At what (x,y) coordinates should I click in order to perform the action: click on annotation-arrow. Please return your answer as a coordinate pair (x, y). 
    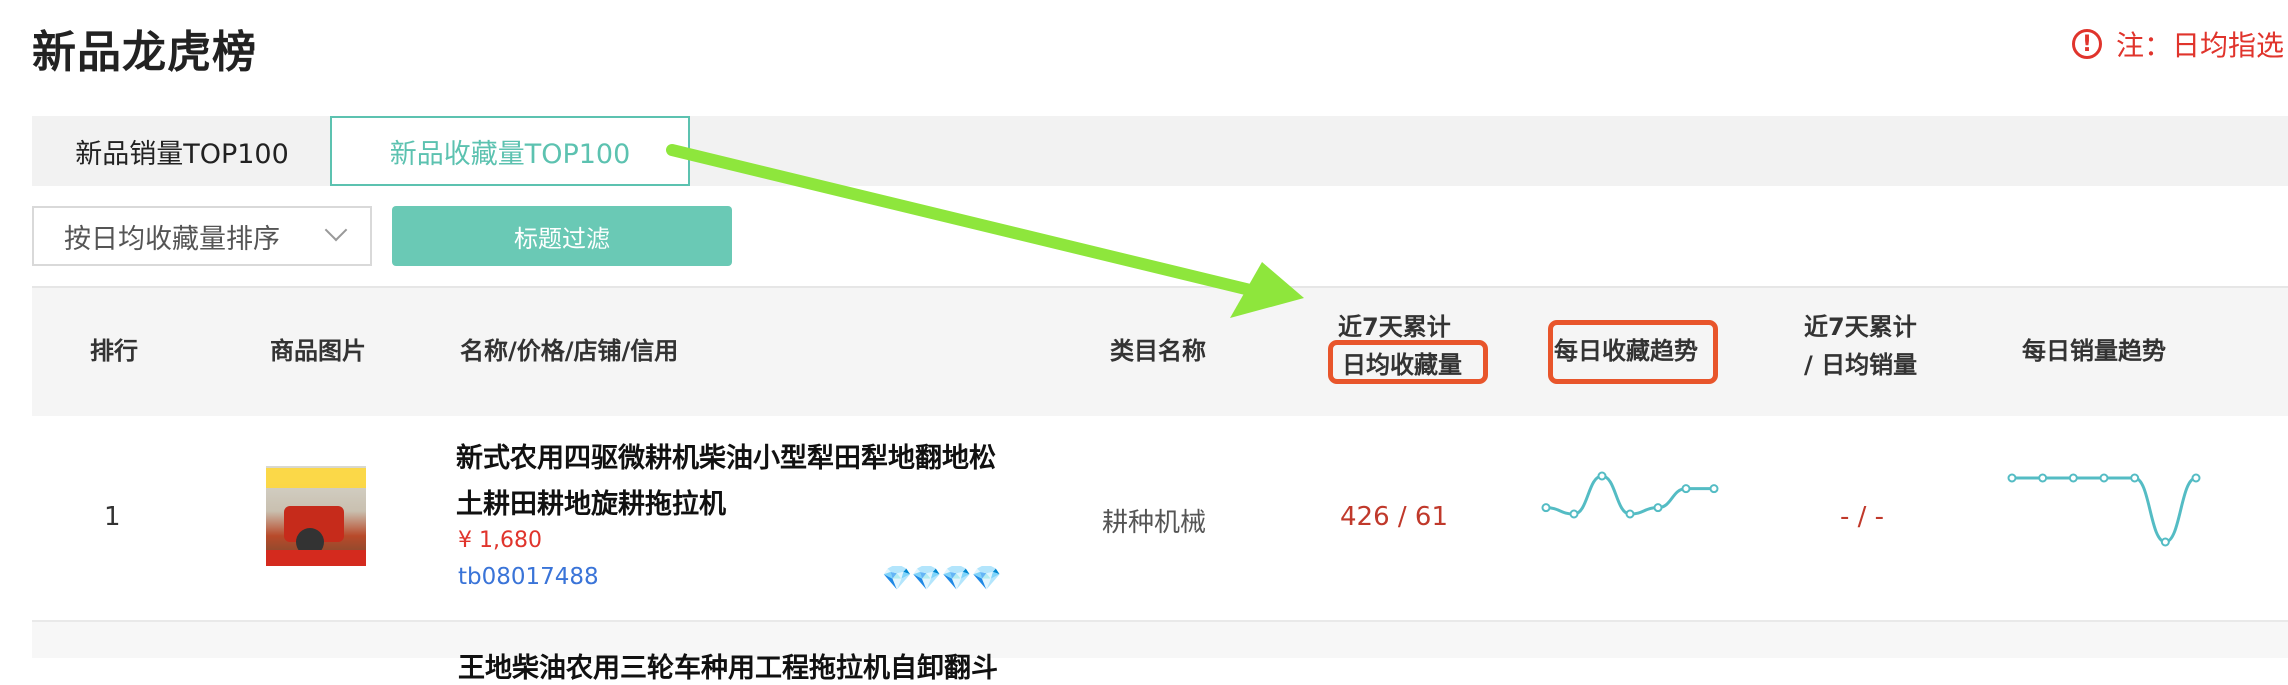
    Looking at the image, I should click on (985, 231).